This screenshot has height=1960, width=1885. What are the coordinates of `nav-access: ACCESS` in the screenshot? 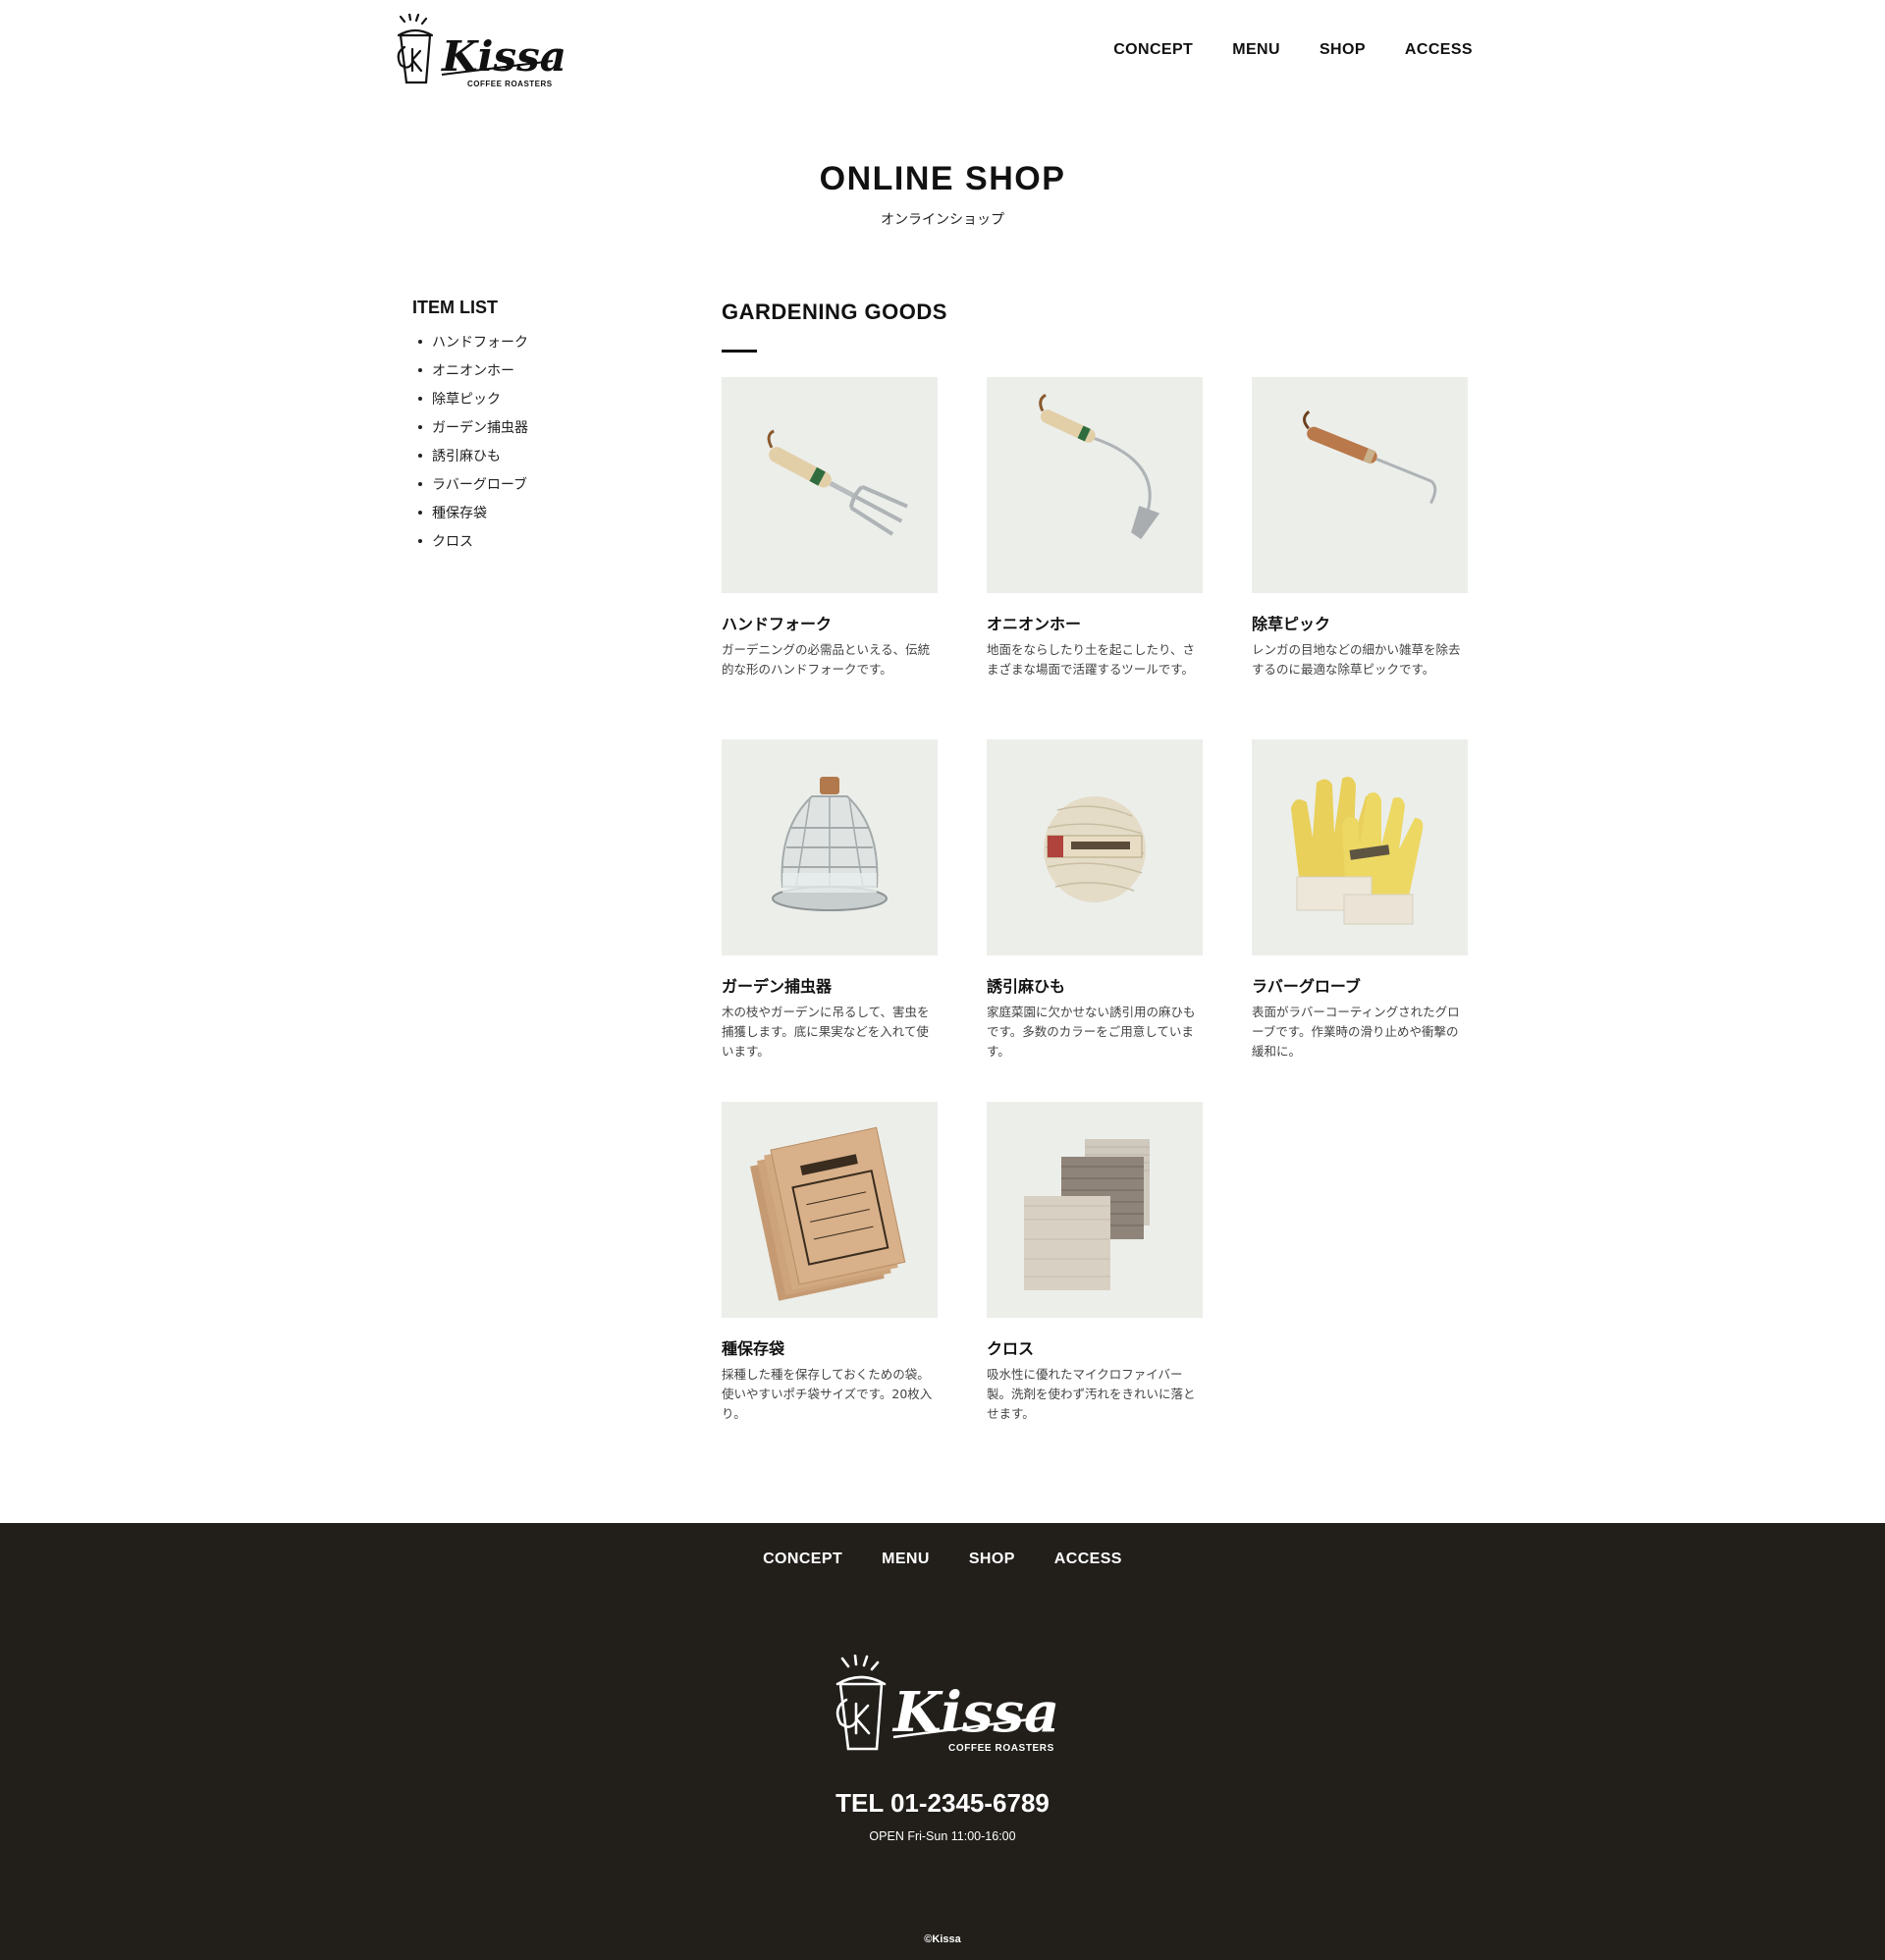 It's located at (1439, 50).